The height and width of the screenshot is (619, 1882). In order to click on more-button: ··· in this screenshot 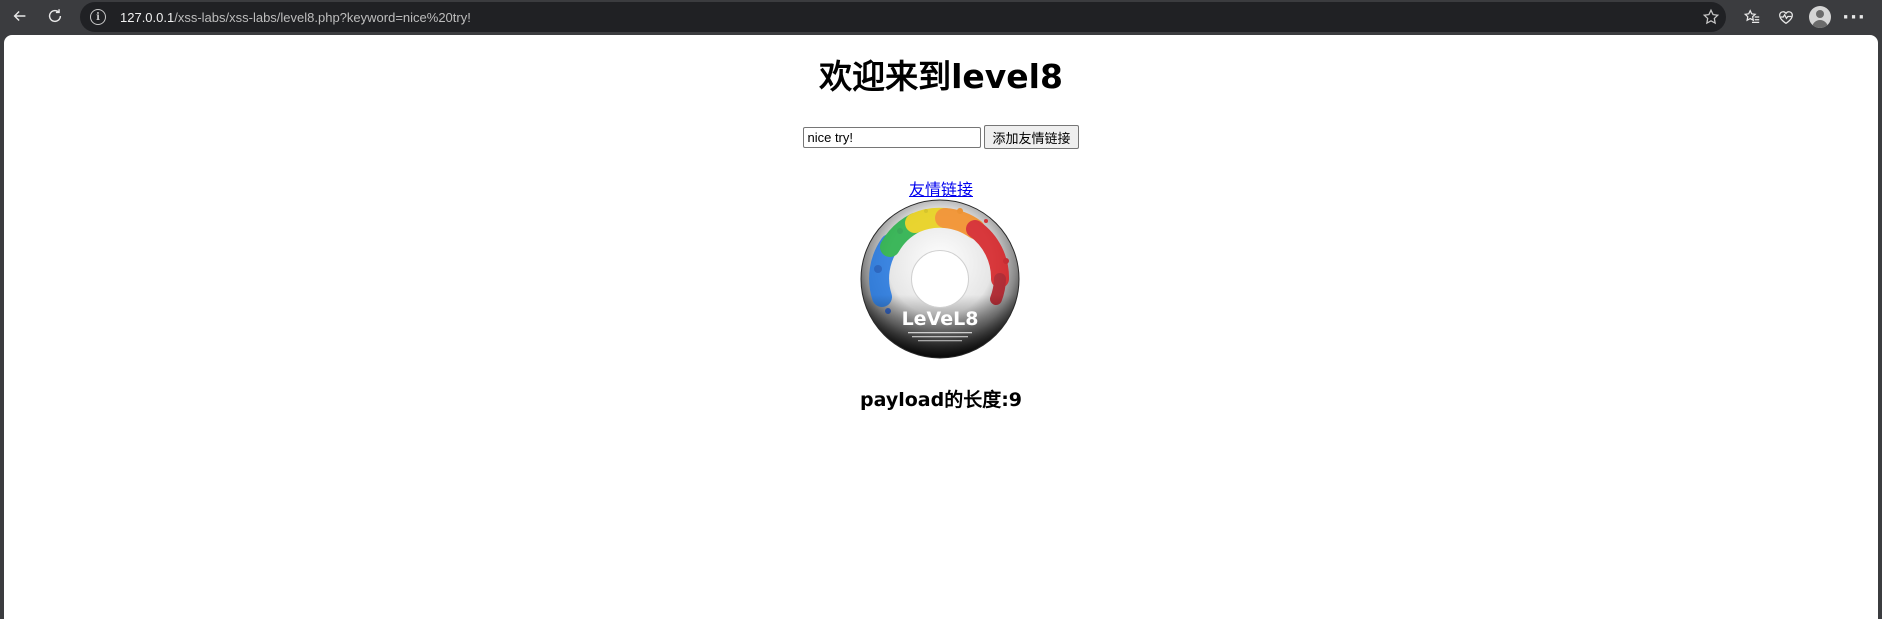, I will do `click(1854, 17)`.